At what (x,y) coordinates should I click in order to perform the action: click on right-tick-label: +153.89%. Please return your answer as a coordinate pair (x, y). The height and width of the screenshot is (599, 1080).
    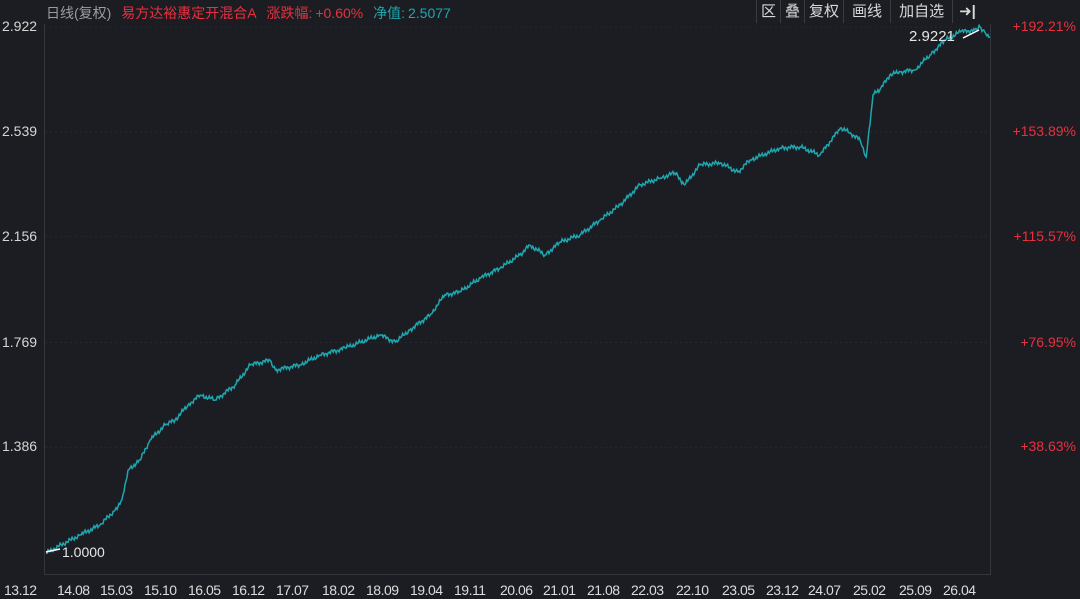
    Looking at the image, I should click on (1044, 130).